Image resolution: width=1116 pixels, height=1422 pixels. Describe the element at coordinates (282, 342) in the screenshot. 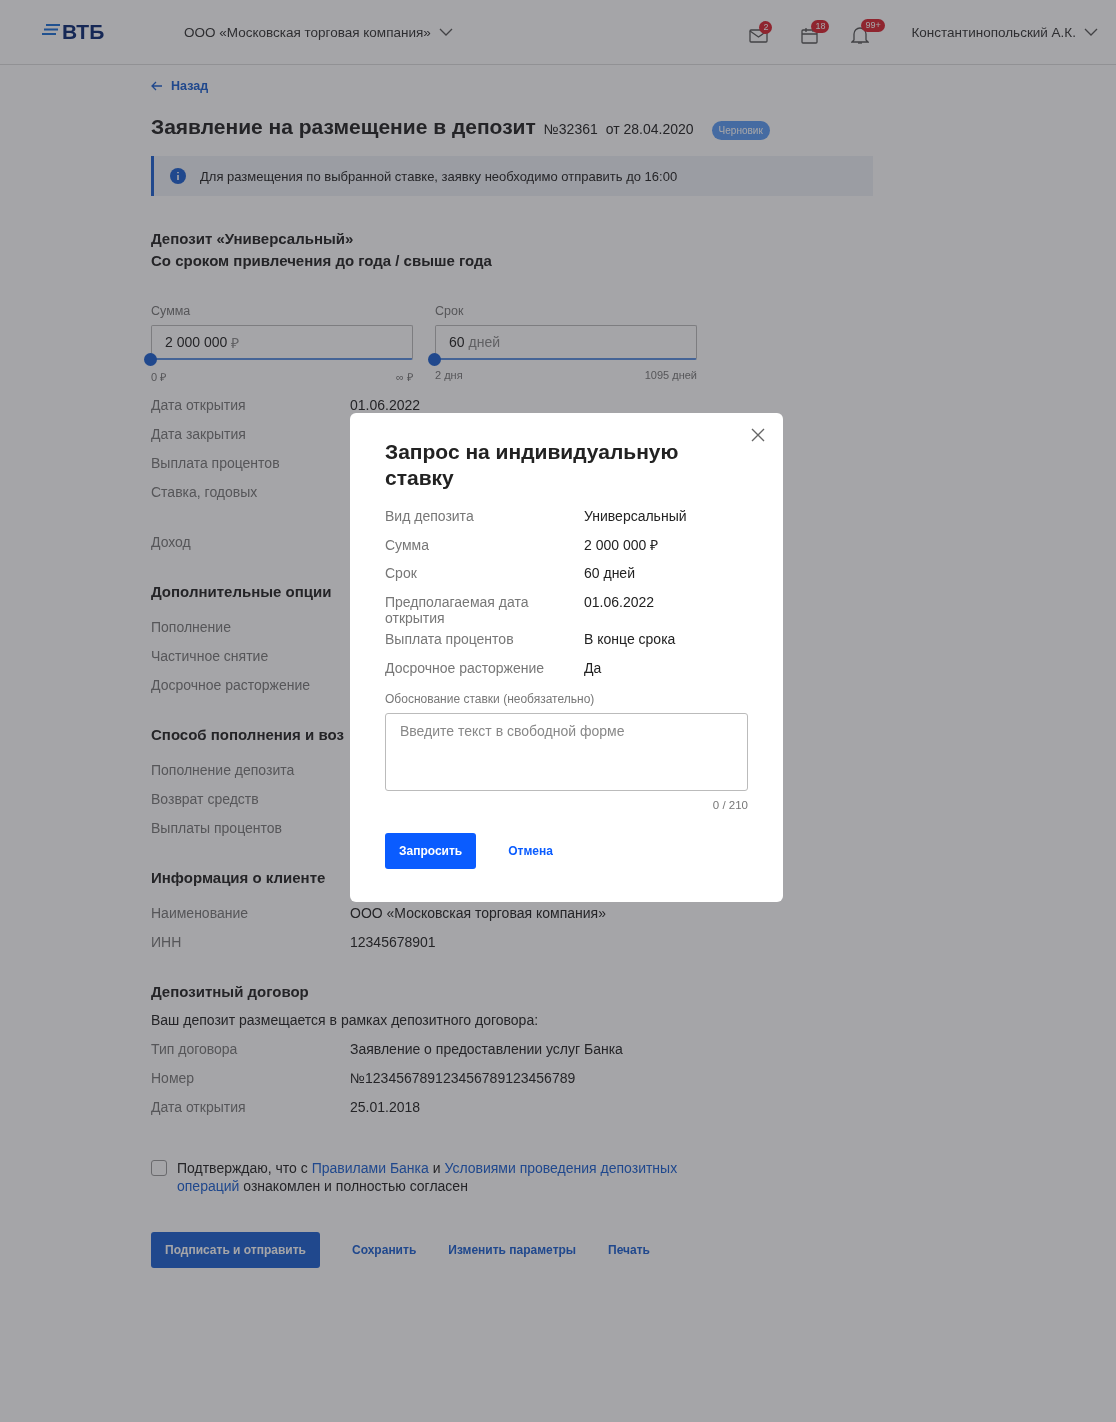

I see `slider-input: 2 000 000 ₽` at that location.